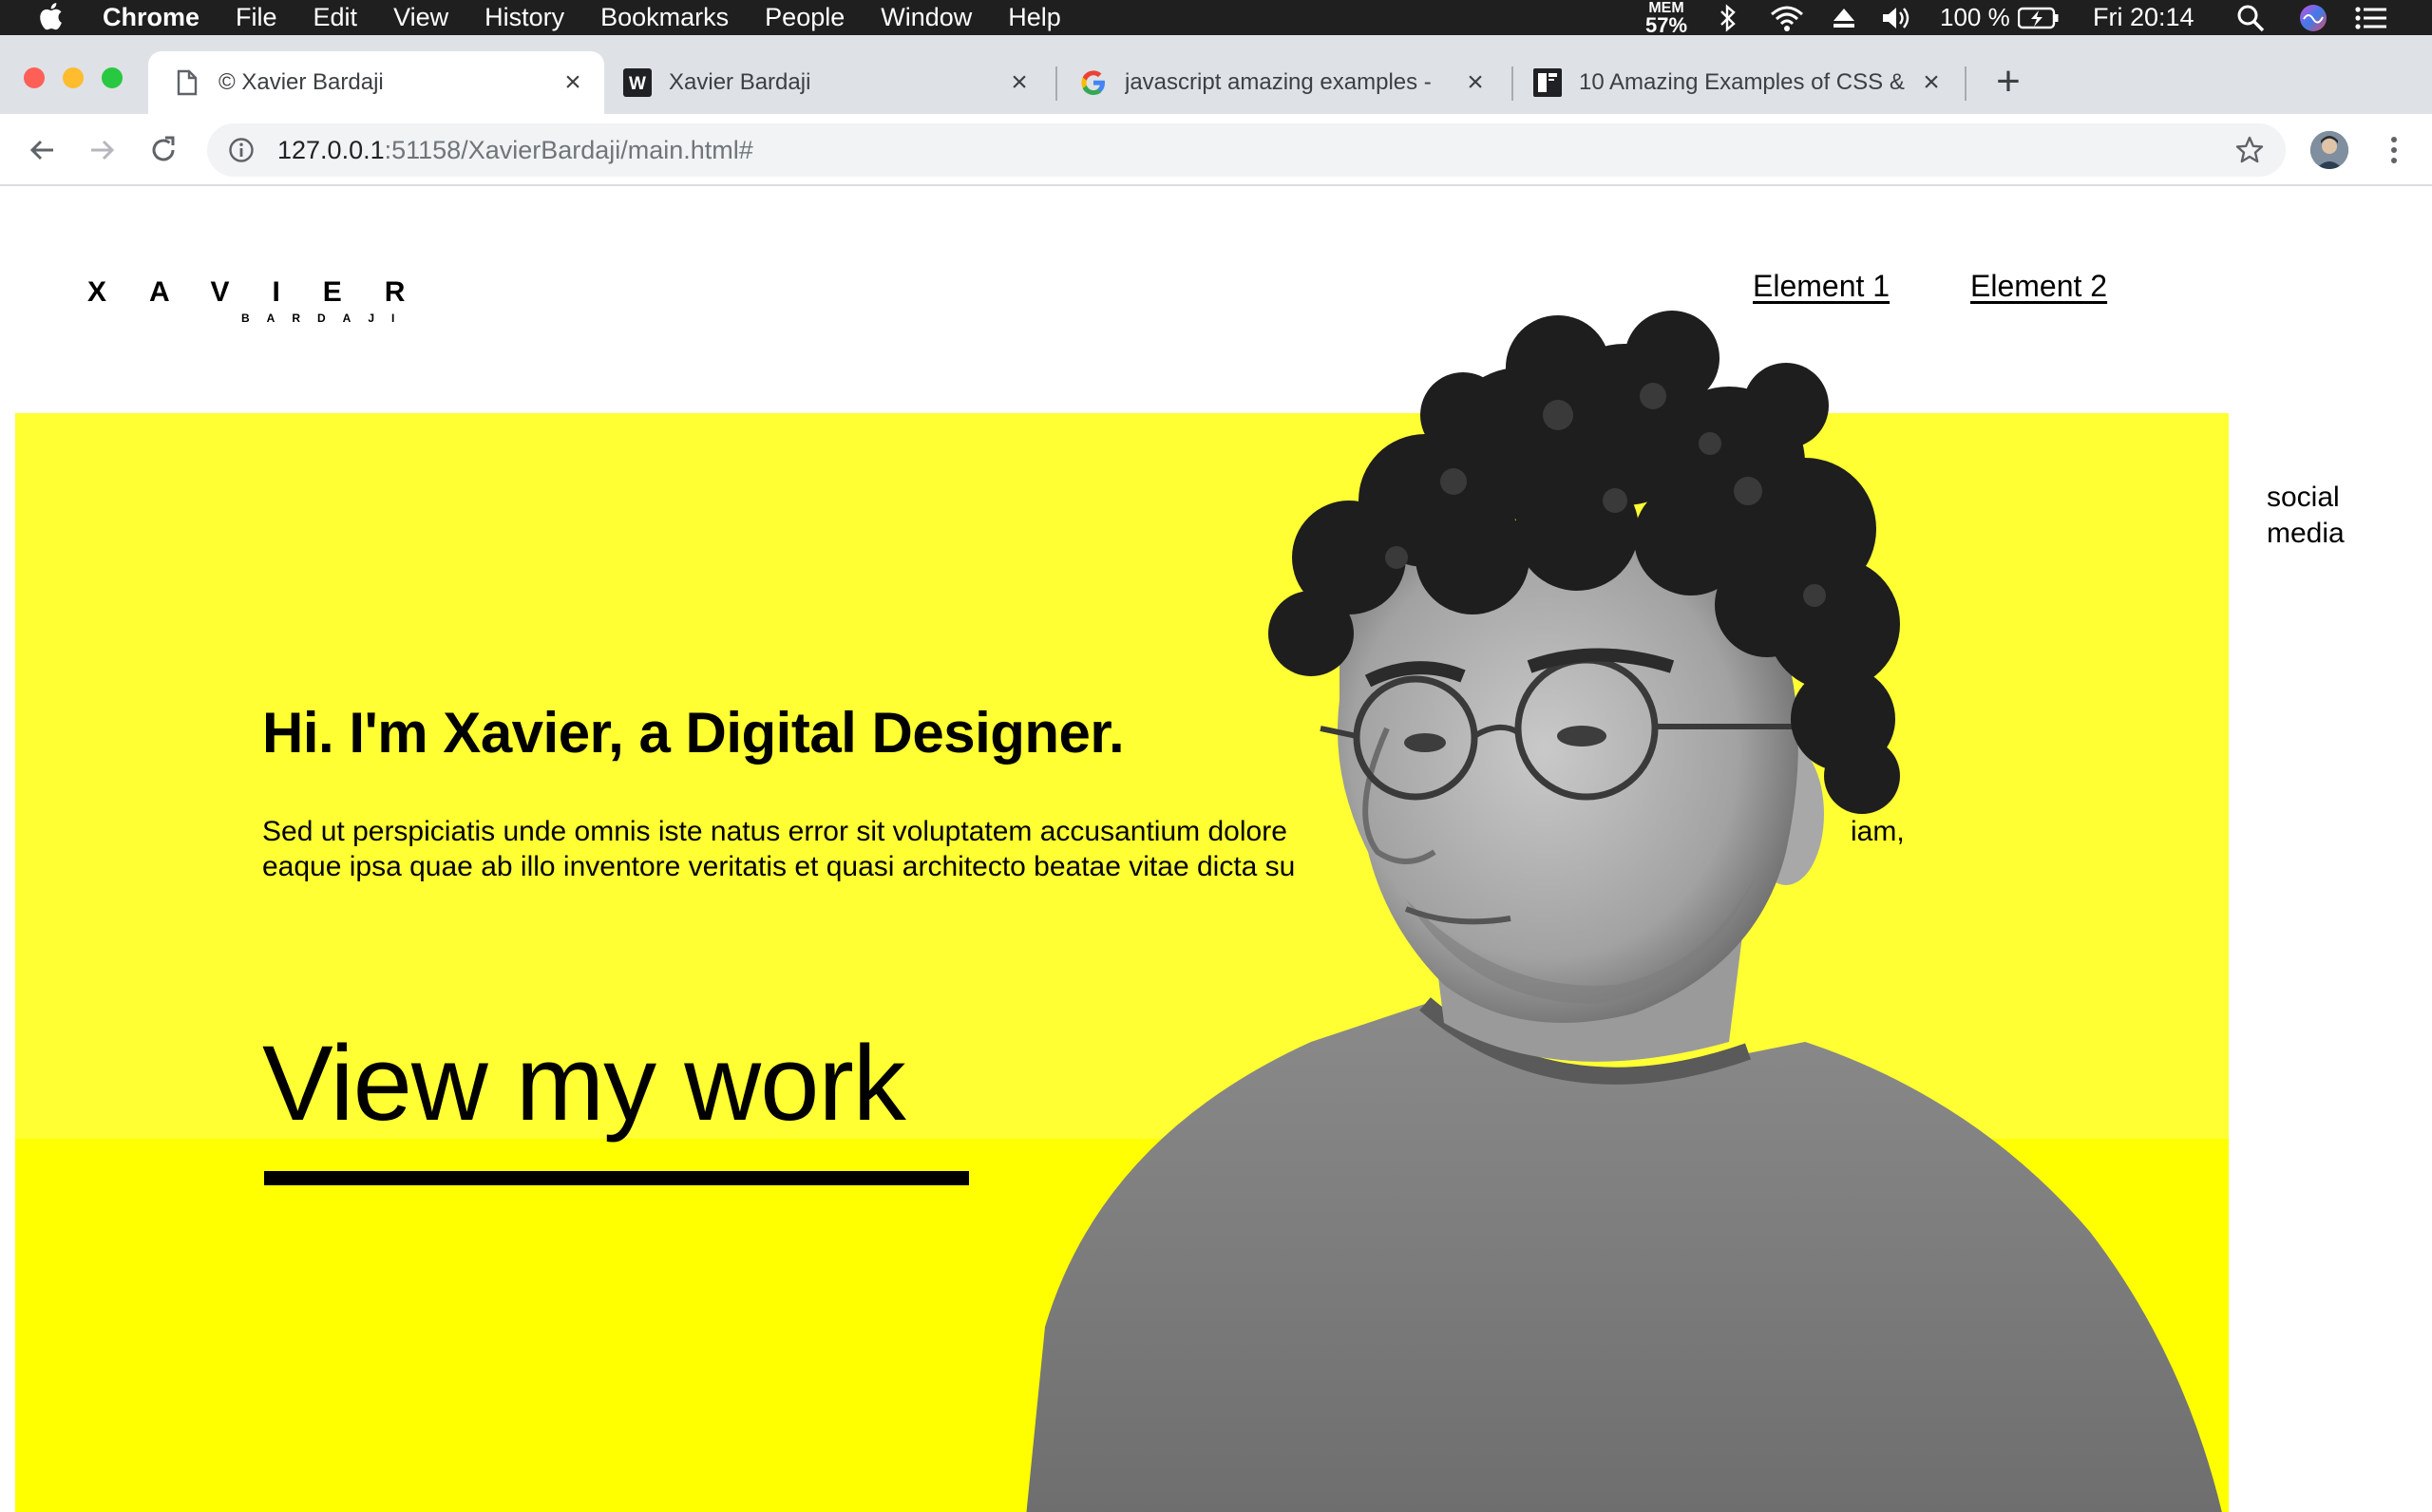 The height and width of the screenshot is (1512, 2432). Describe the element at coordinates (1732, 17) in the screenshot. I see `bluetooth-icon` at that location.